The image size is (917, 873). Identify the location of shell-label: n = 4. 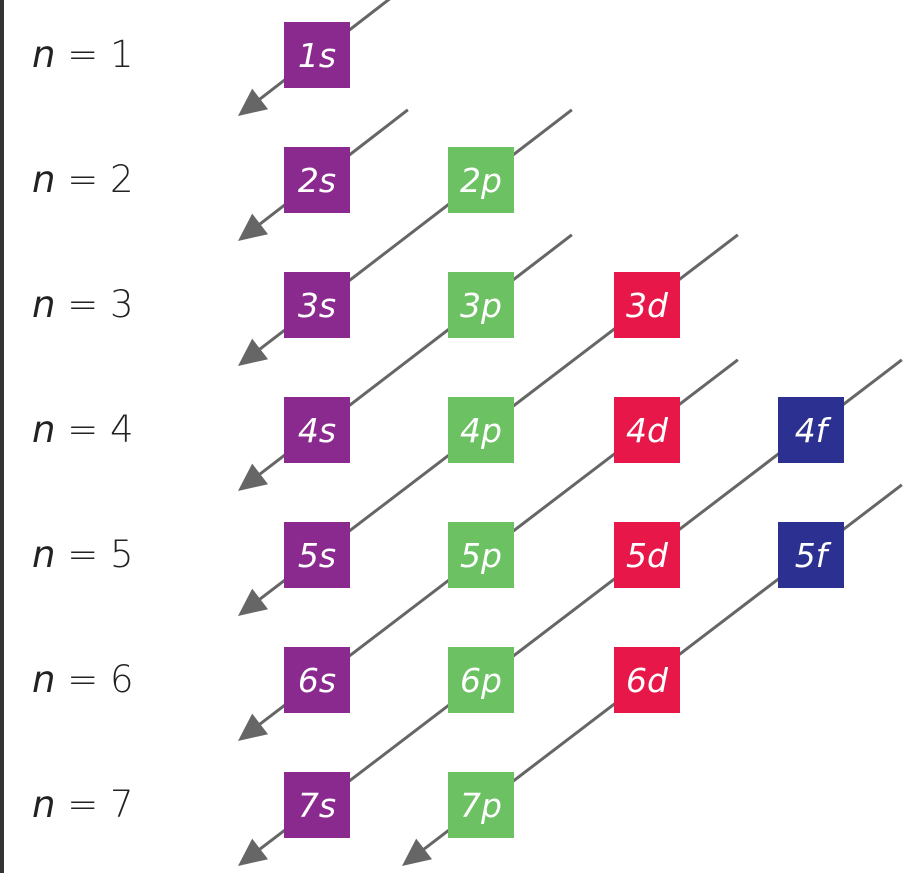
(83, 430).